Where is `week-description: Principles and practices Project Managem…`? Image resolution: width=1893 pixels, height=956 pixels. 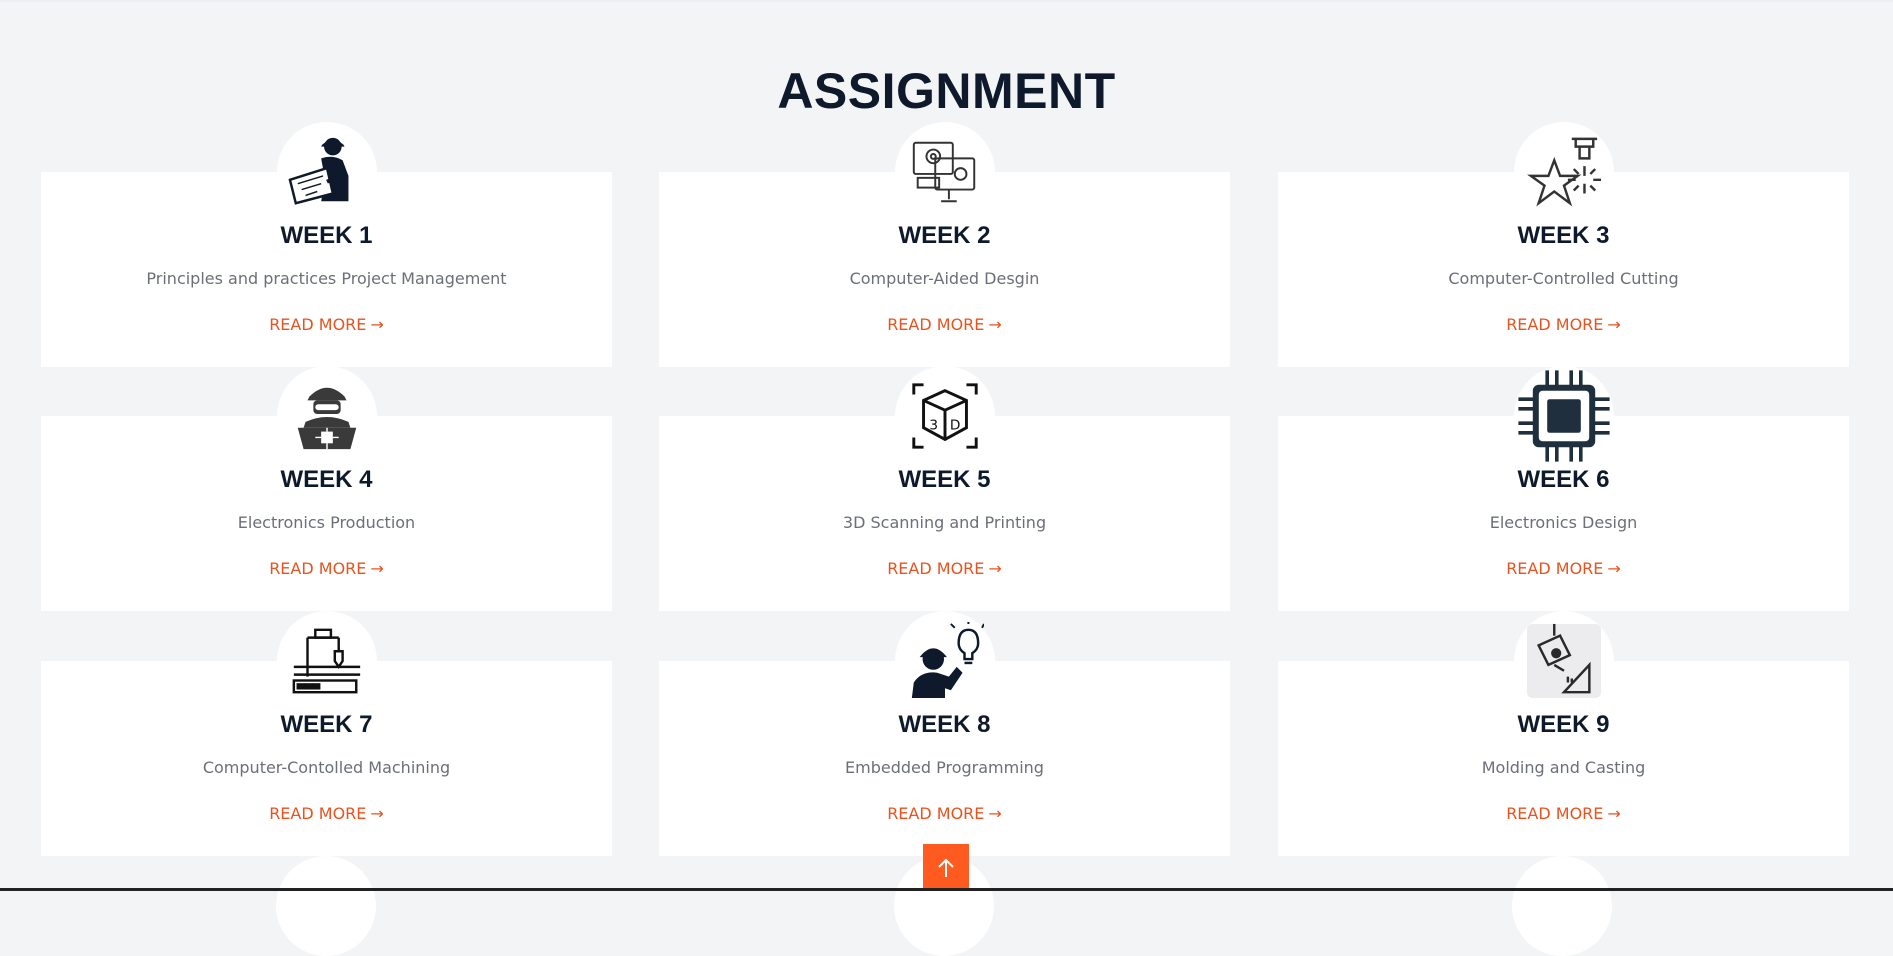 week-description: Principles and practices Project Managem… is located at coordinates (326, 278).